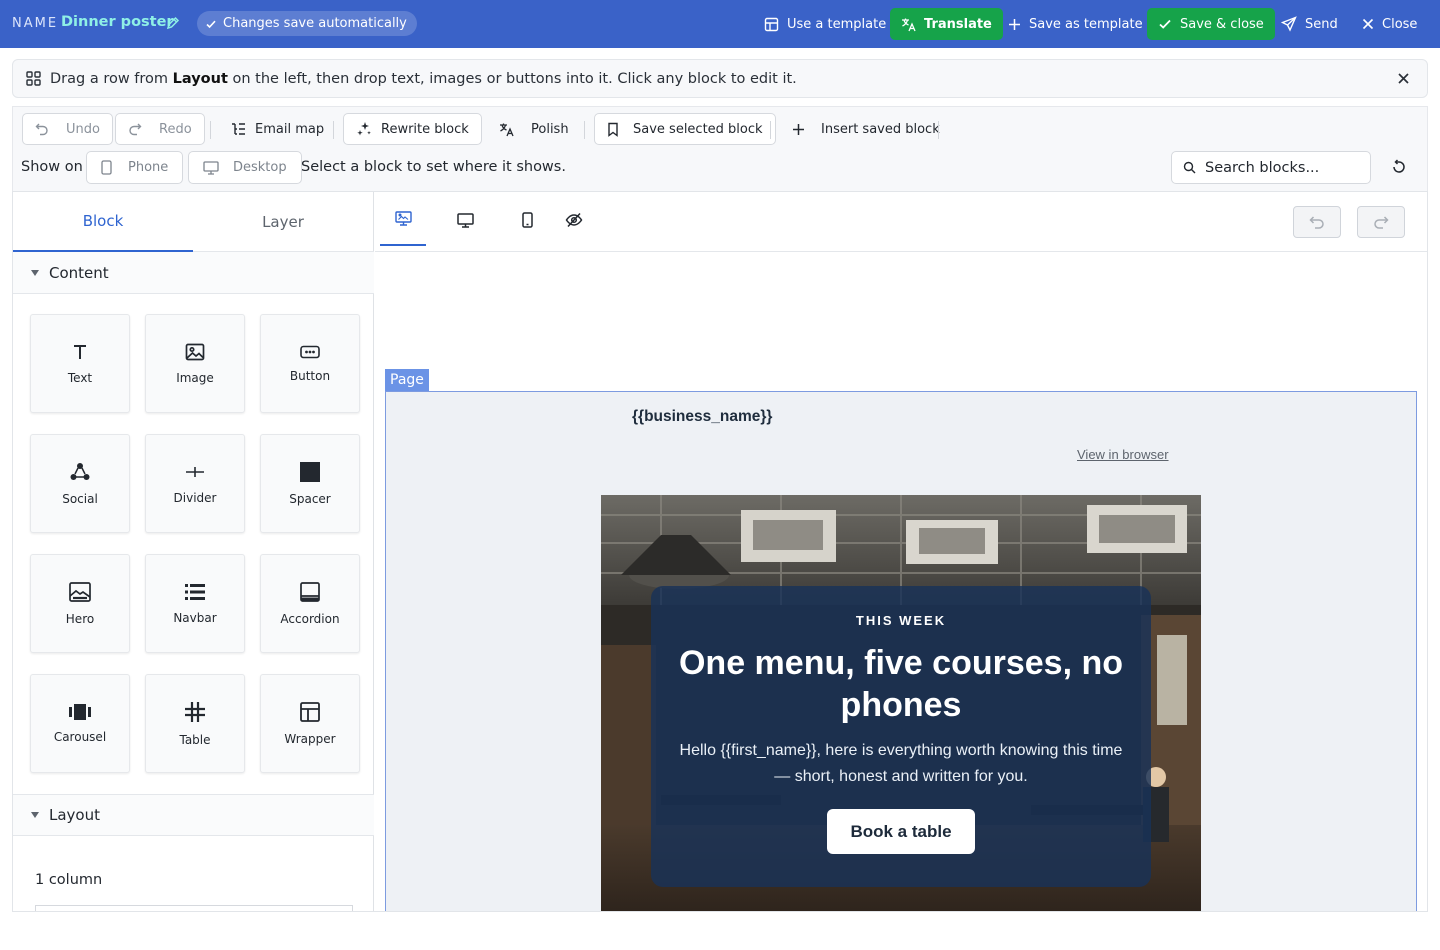 This screenshot has width=1440, height=950. What do you see at coordinates (901, 222) in the screenshot?
I see `view-mode-tabs` at bounding box center [901, 222].